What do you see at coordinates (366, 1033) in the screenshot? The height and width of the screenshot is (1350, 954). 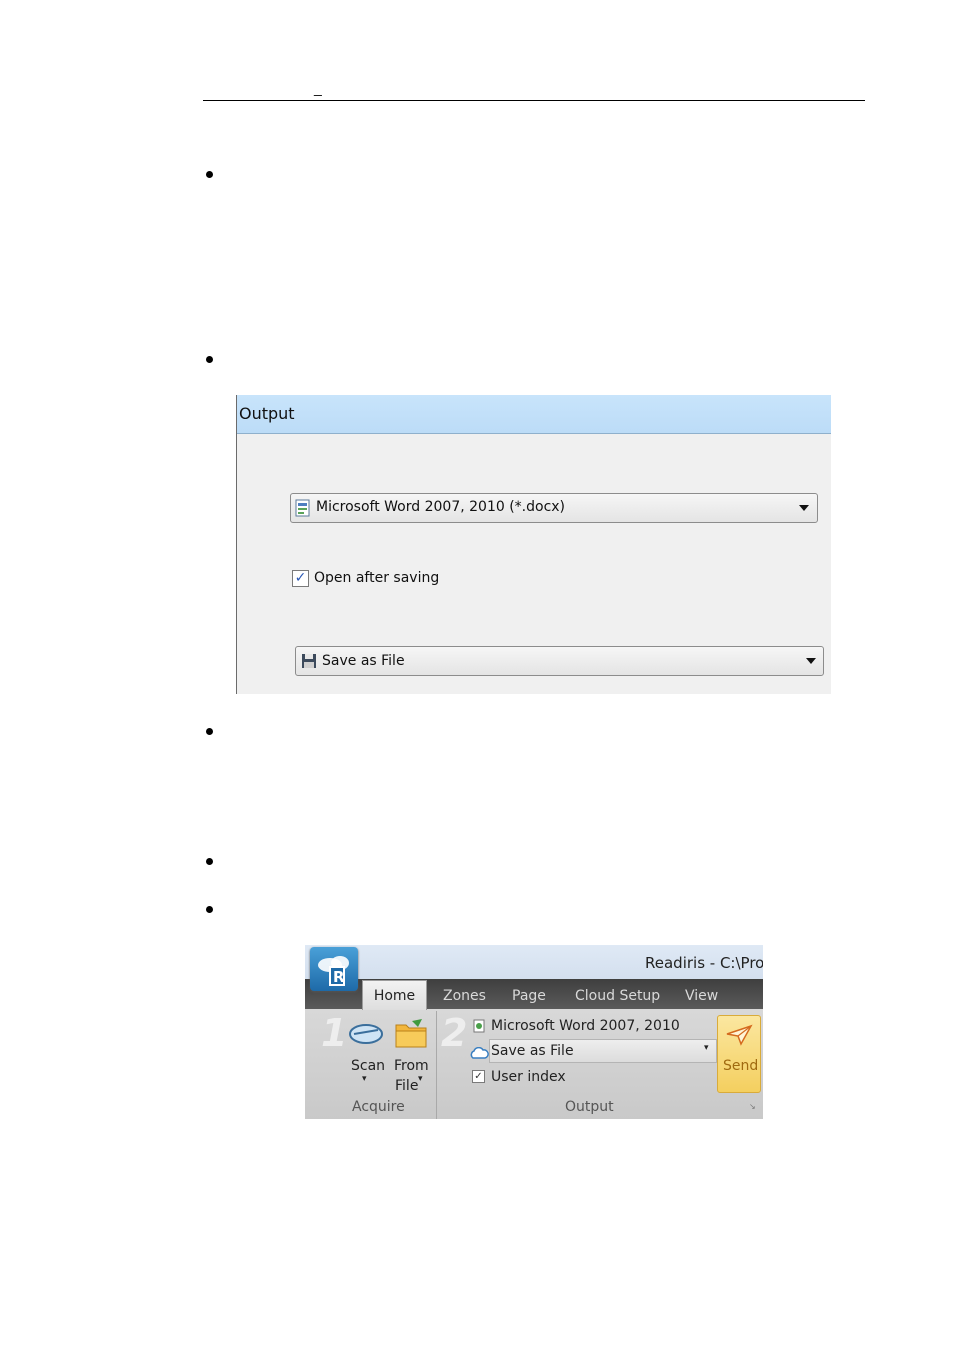 I see `scanner-icon` at bounding box center [366, 1033].